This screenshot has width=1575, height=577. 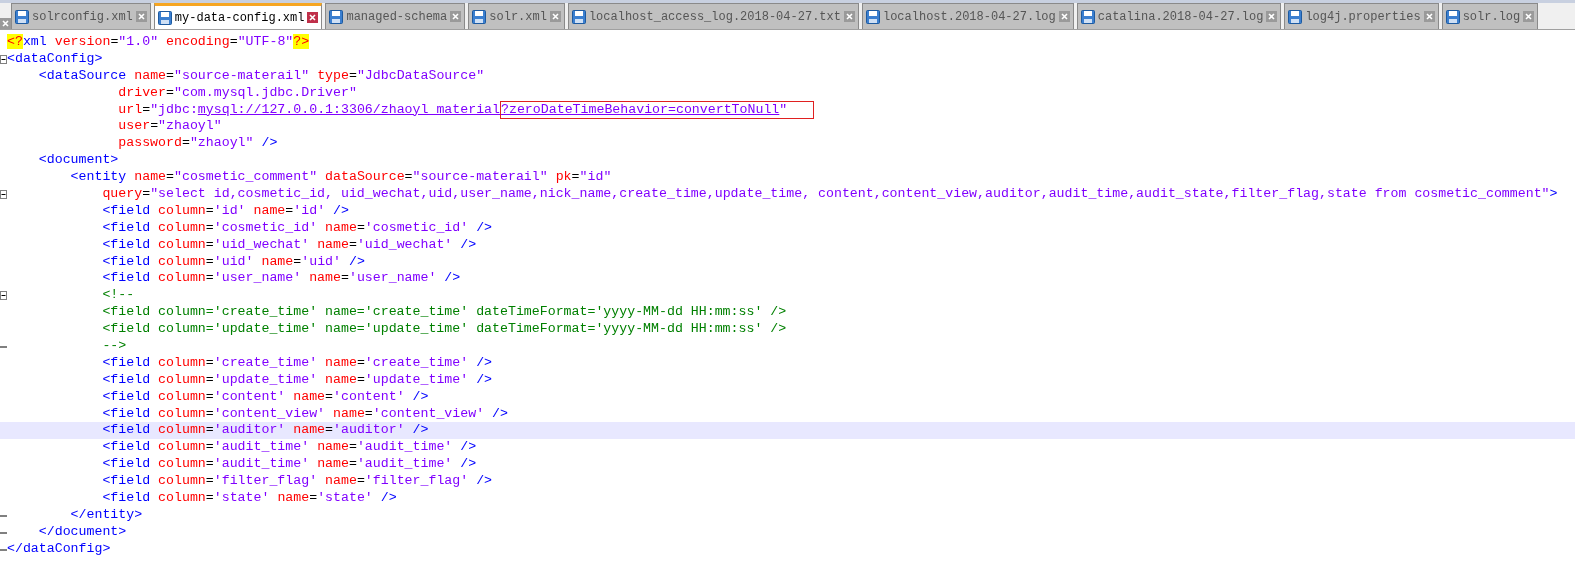 What do you see at coordinates (281, 279) in the screenshot?
I see `code-line: <field column='user_name' name='user_name' />` at bounding box center [281, 279].